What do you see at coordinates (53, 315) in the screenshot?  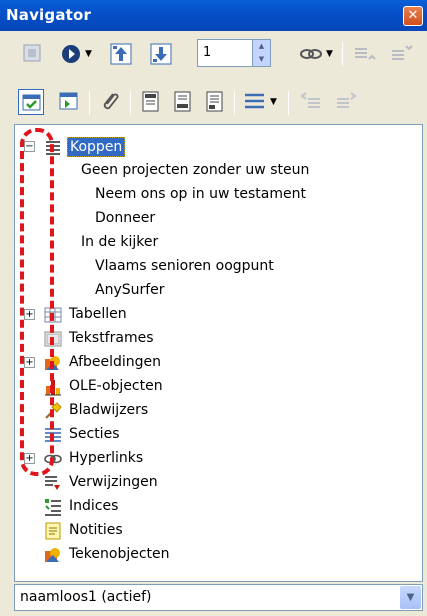 I see `table-icon` at bounding box center [53, 315].